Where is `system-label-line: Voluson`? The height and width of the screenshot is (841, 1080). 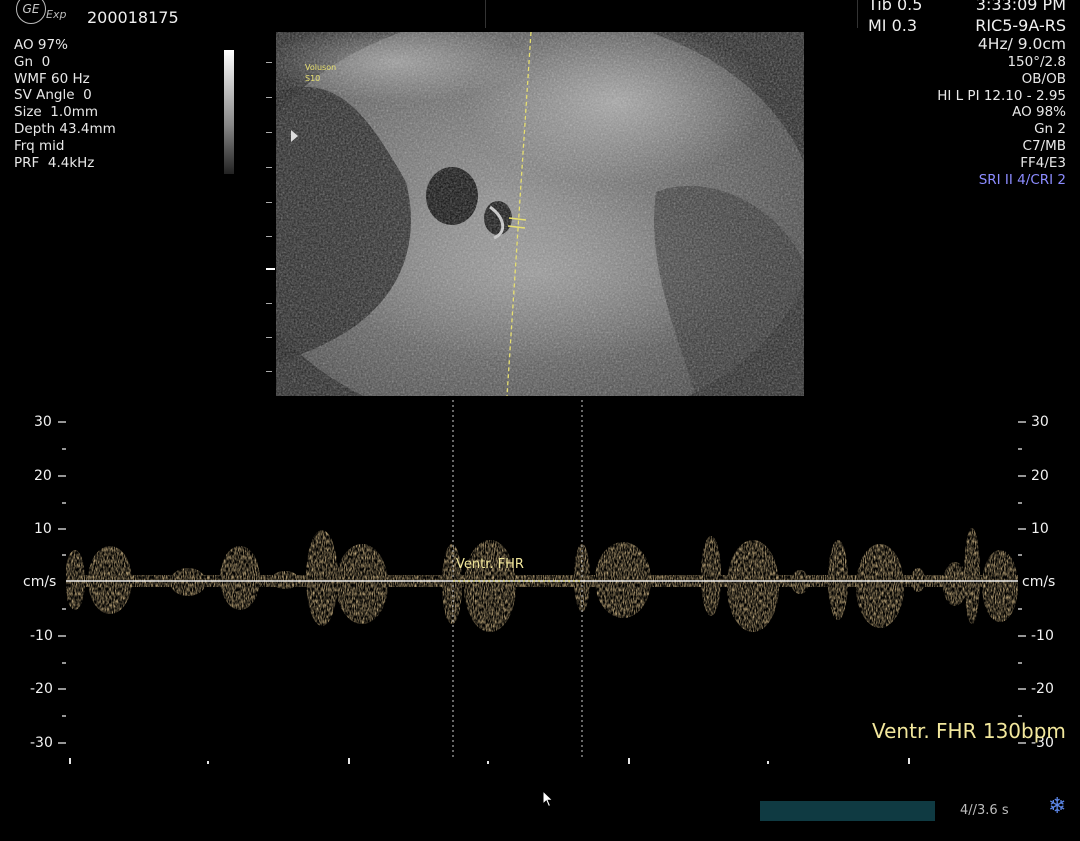 system-label-line: Voluson is located at coordinates (321, 67).